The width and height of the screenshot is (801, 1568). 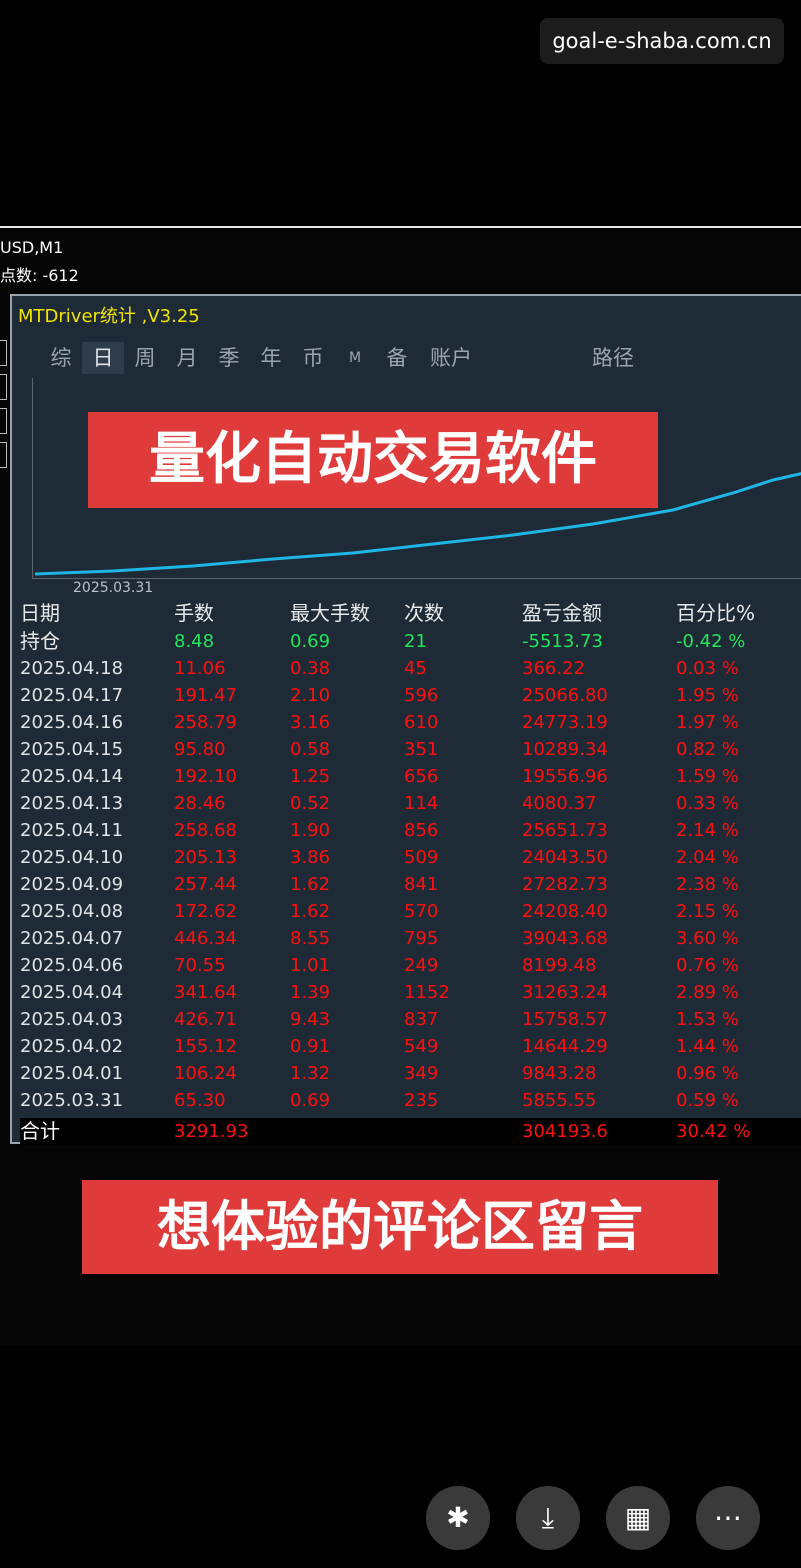 I want to click on holding-max-lots: 0.69, so click(x=310, y=641).